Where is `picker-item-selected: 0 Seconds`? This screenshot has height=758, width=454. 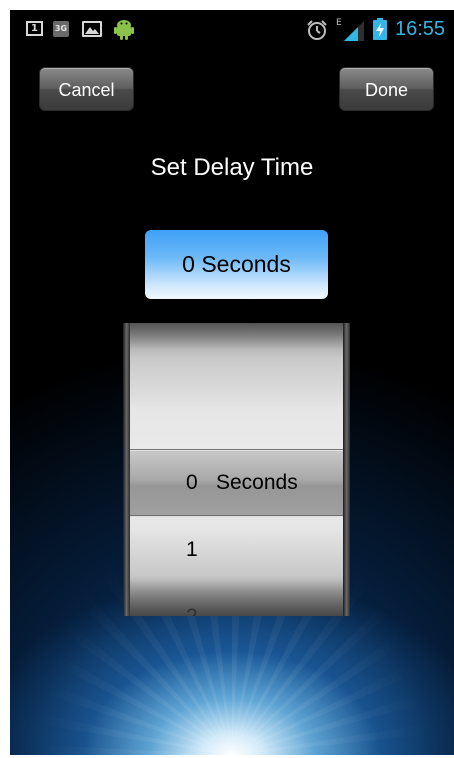 picker-item-selected: 0 Seconds is located at coordinates (236, 483).